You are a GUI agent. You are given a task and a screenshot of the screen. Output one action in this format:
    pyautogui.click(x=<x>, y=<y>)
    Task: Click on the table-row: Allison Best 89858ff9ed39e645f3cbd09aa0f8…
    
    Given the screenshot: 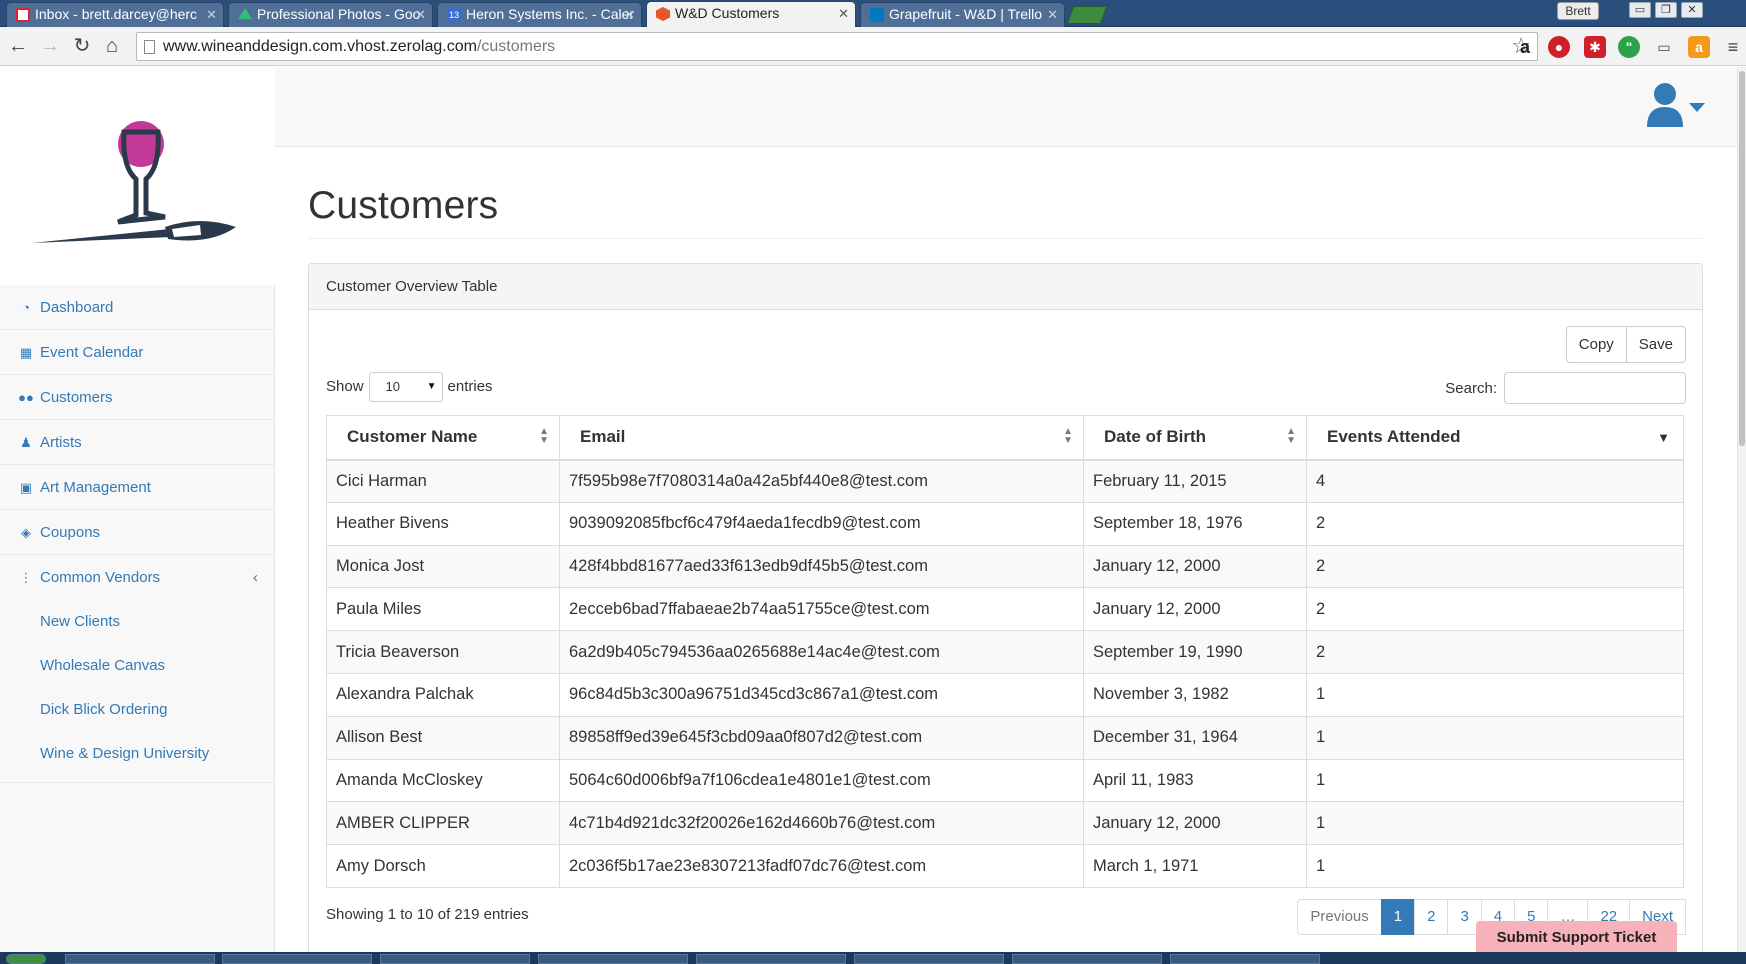 What is the action you would take?
    pyautogui.click(x=1005, y=737)
    